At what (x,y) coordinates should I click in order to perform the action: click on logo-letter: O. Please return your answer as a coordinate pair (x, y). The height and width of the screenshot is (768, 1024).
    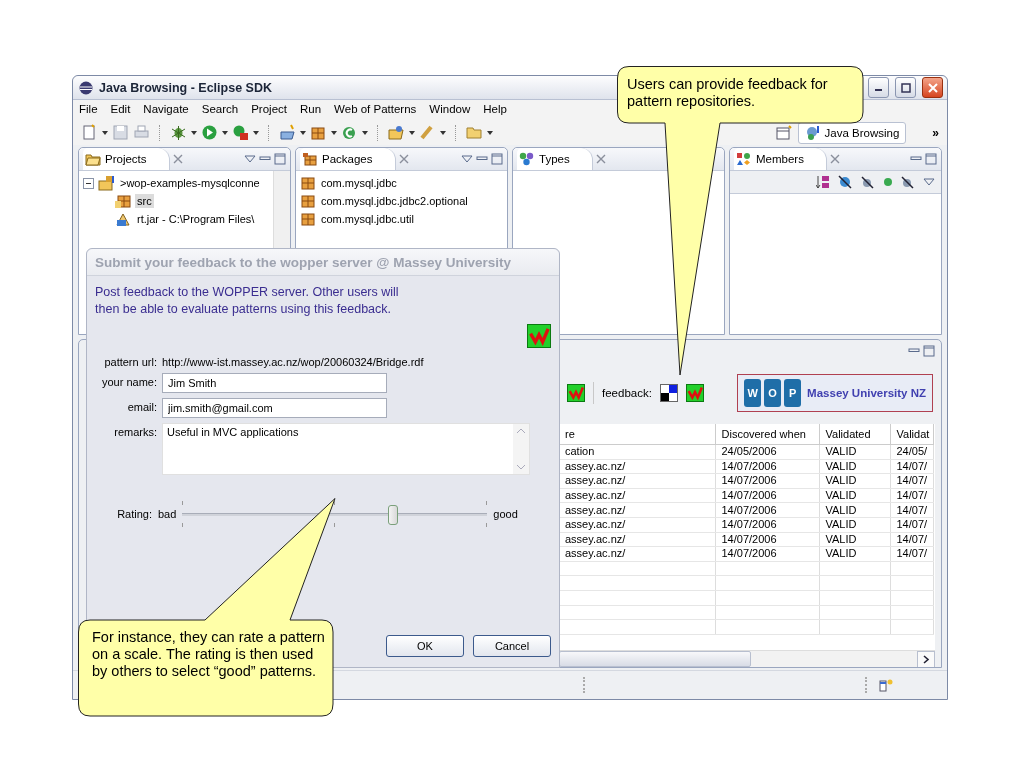
    Looking at the image, I should click on (773, 393).